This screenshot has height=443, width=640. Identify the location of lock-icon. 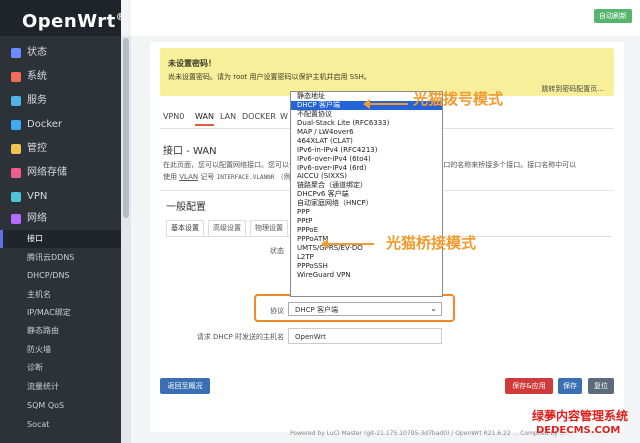
(16, 149).